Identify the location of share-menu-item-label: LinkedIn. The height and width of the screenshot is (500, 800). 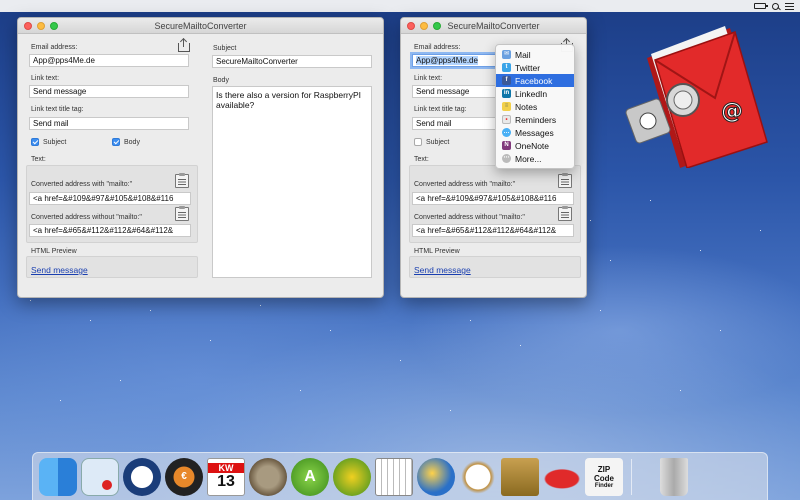
(531, 93).